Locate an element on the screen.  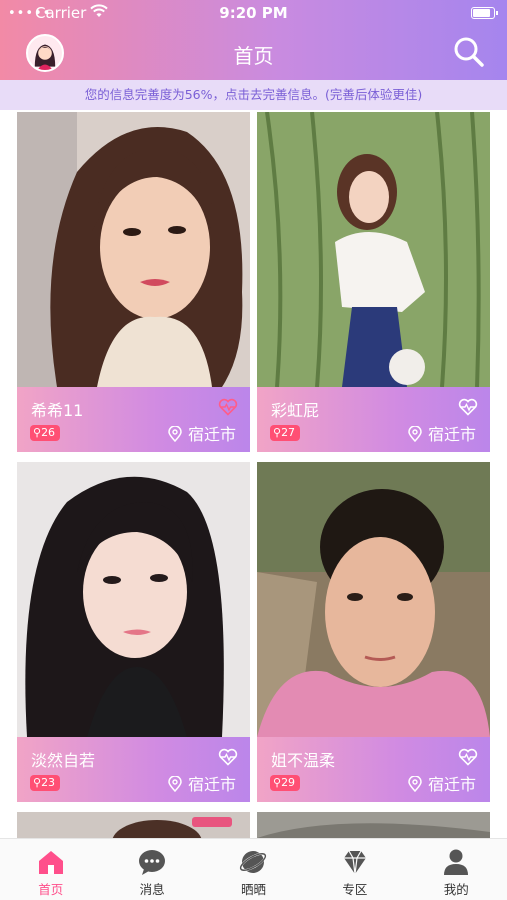
clock: 9:20 PM is located at coordinates (253, 13).